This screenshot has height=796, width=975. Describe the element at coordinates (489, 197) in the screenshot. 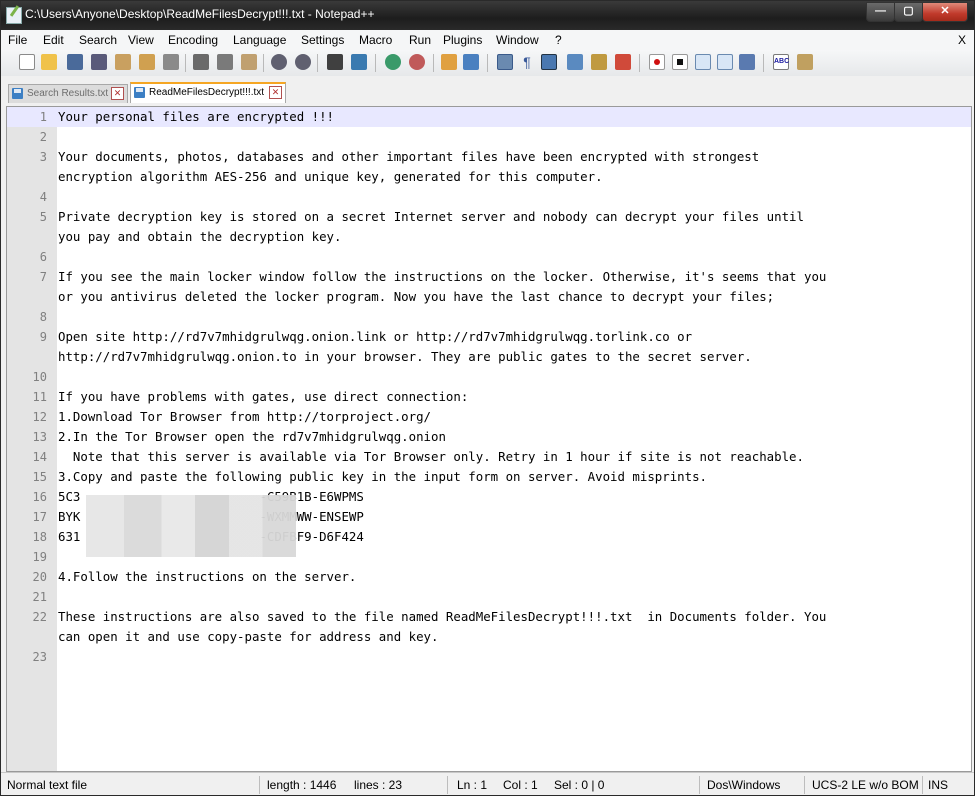

I see `editor-line: 4` at that location.